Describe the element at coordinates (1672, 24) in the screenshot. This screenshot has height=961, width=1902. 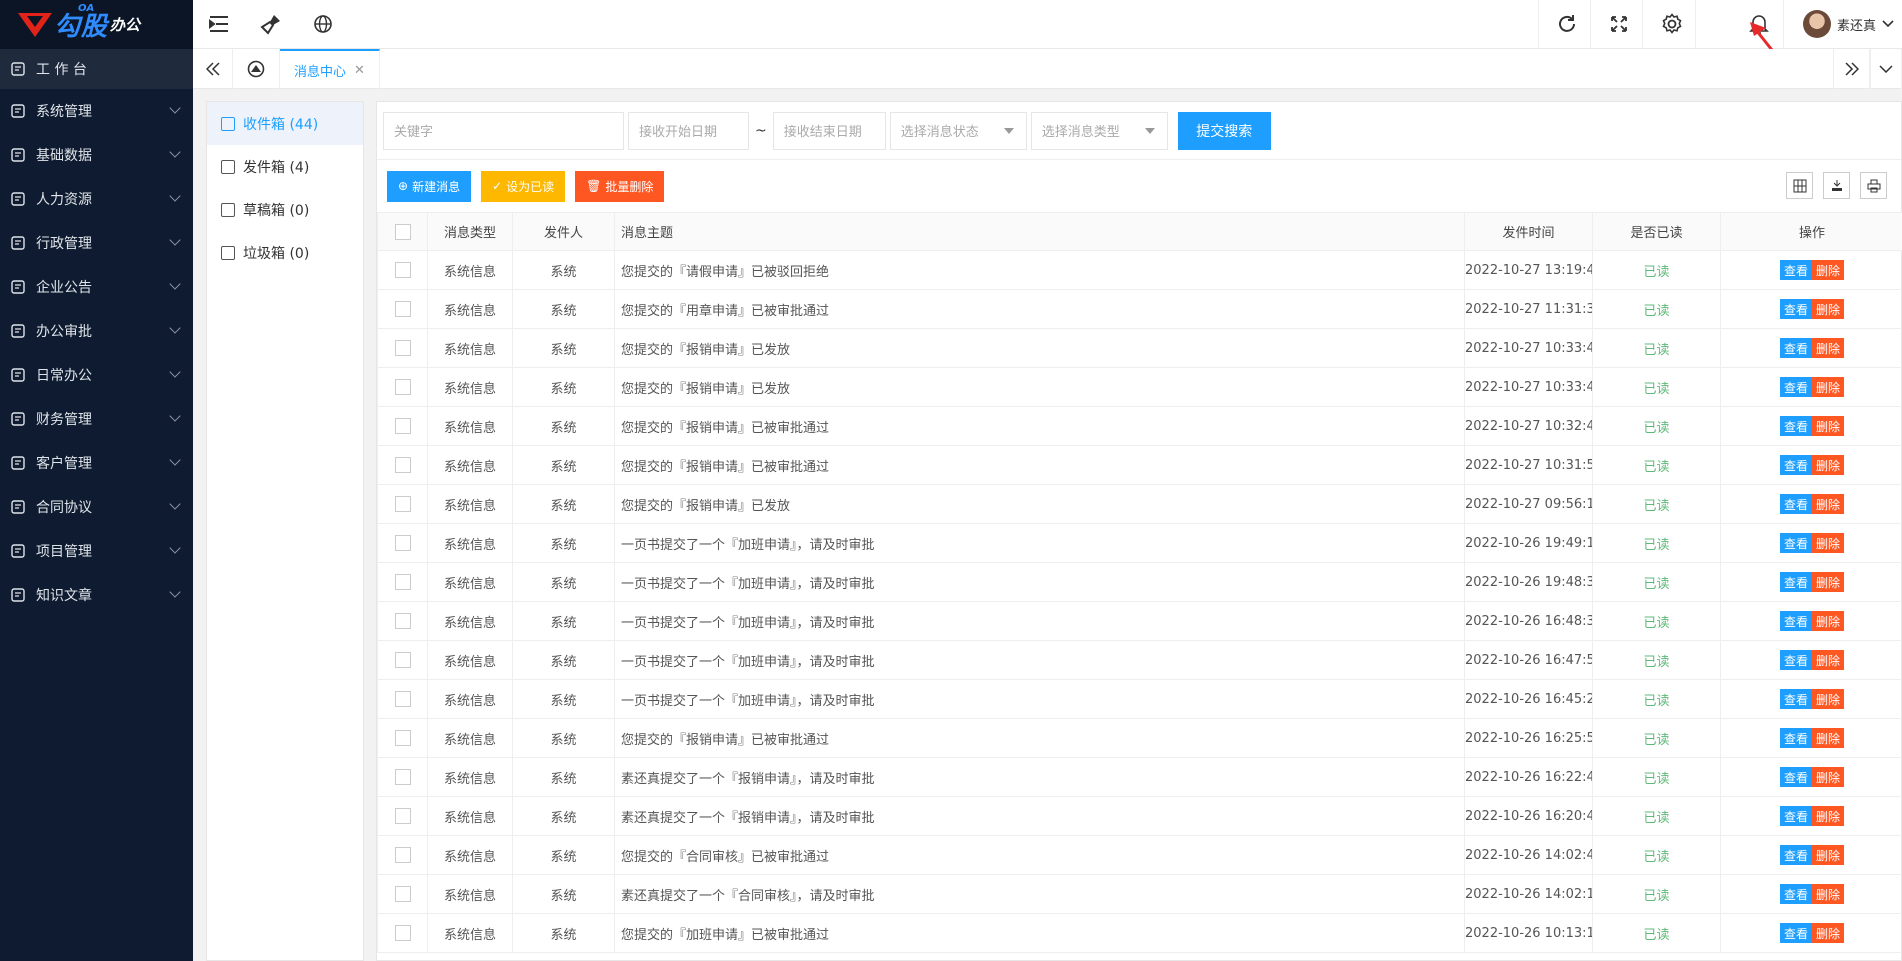
I see `gear-icon` at that location.